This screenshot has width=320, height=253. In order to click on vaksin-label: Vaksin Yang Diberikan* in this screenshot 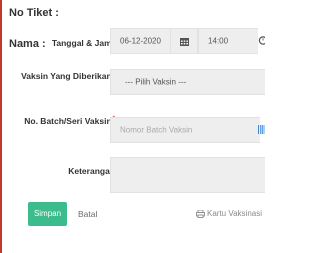, I will do `click(68, 75)`.